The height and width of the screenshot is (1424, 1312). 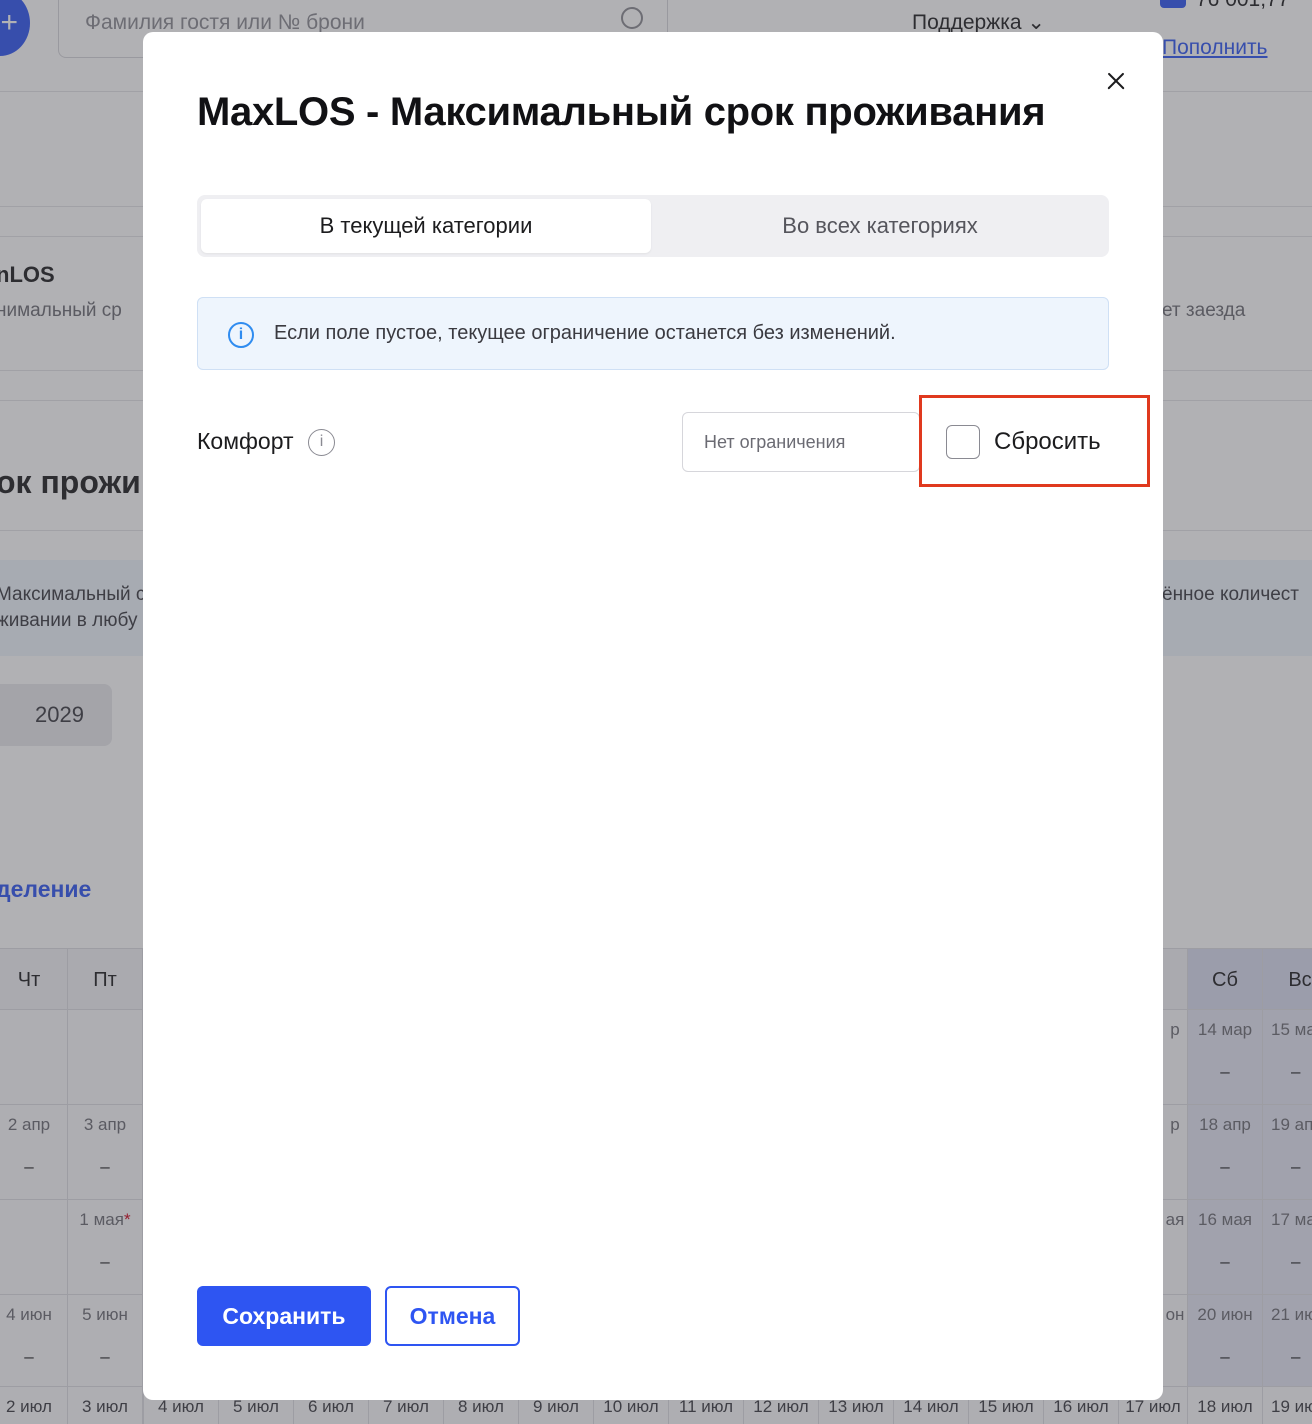 What do you see at coordinates (426, 226) in the screenshot?
I see `tab-current-category: В текущей категории` at bounding box center [426, 226].